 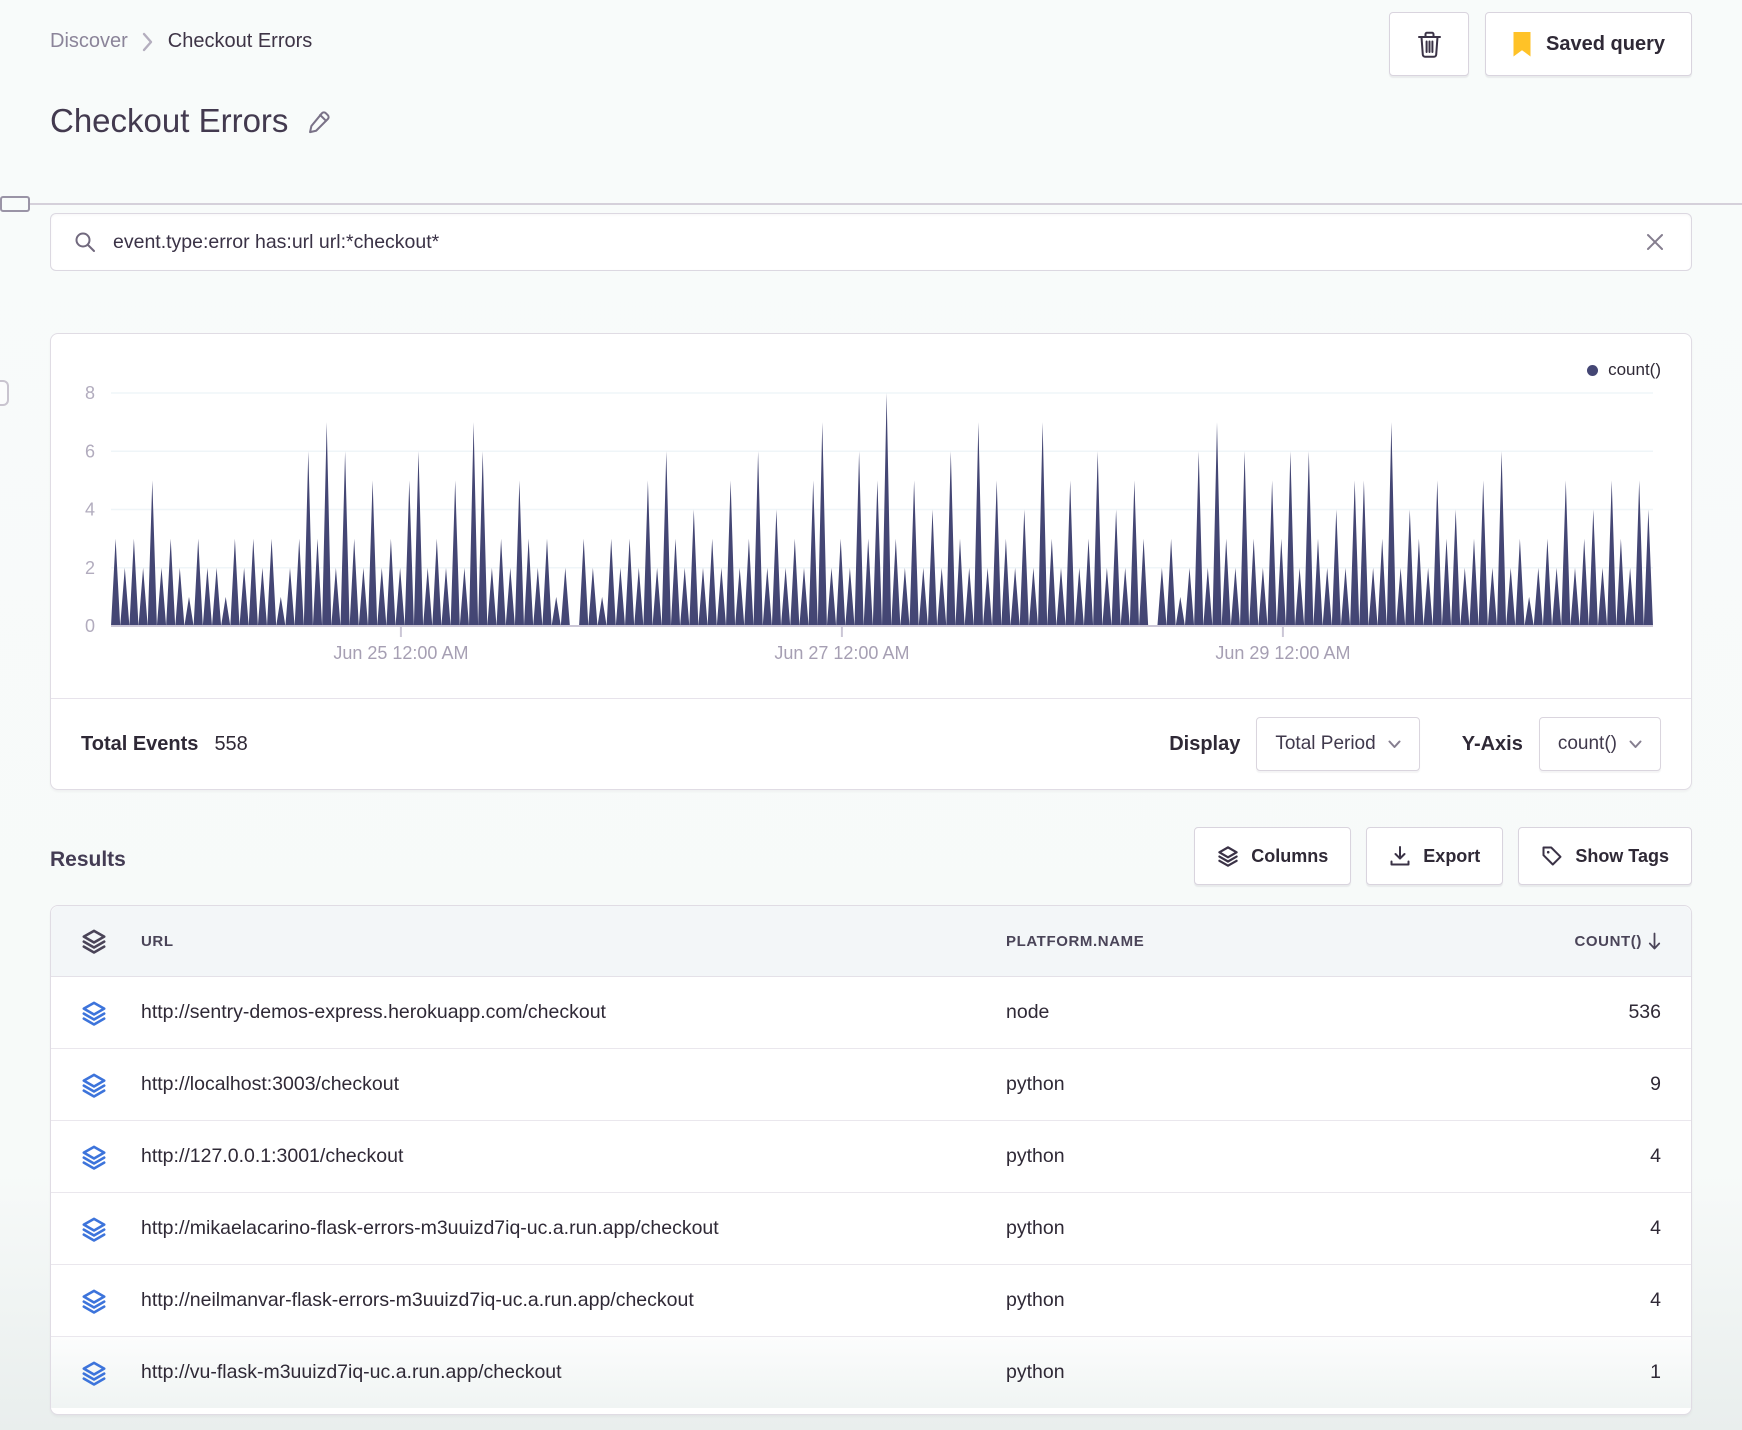 What do you see at coordinates (400, 653) in the screenshot?
I see `svg-text: Jun 25 12:00 AM` at bounding box center [400, 653].